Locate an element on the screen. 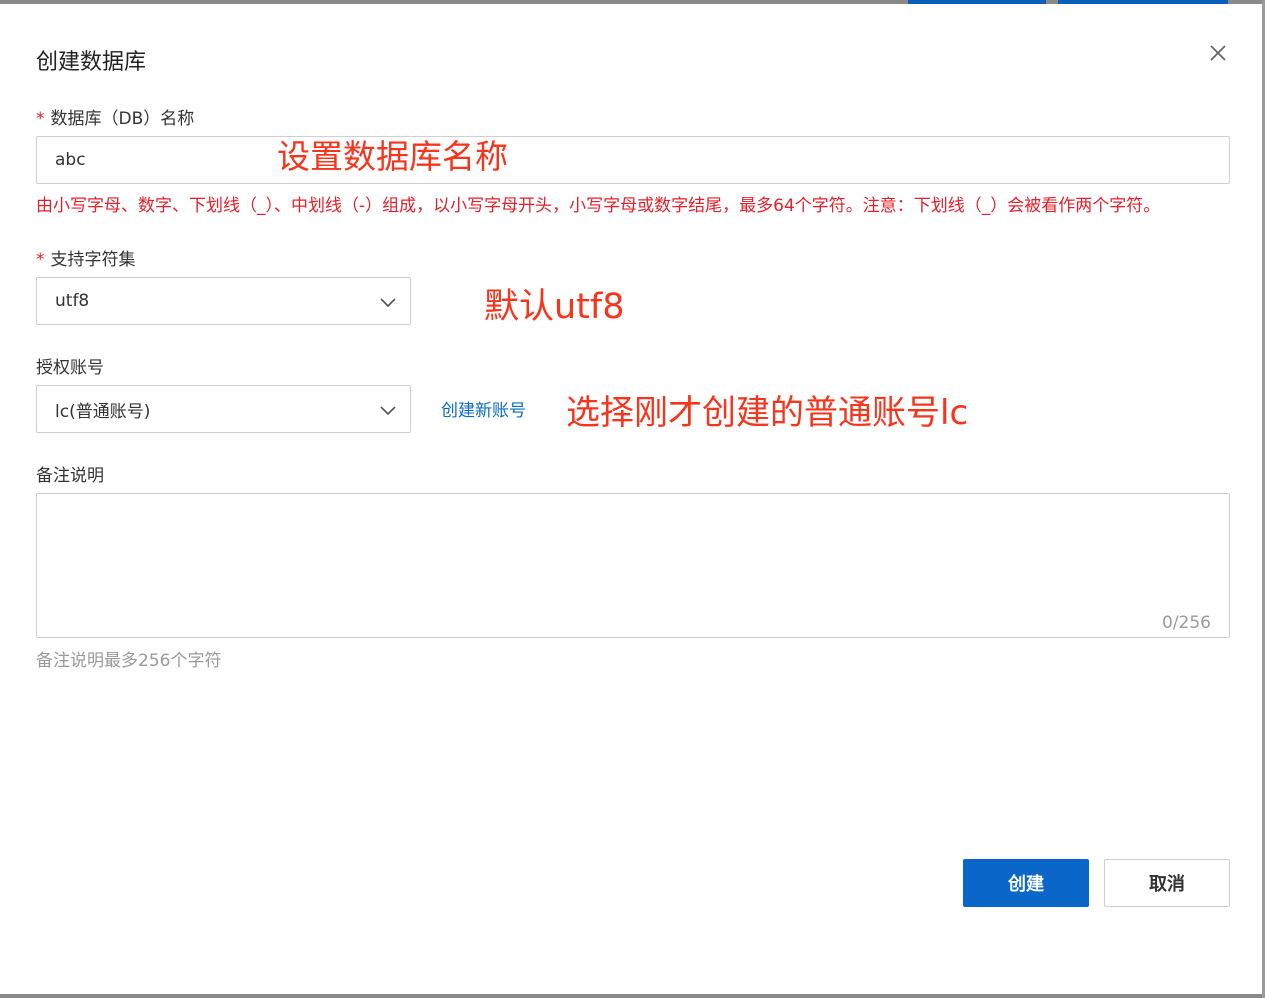 This screenshot has width=1265, height=998. create-account-link: 创建新账号 is located at coordinates (483, 408).